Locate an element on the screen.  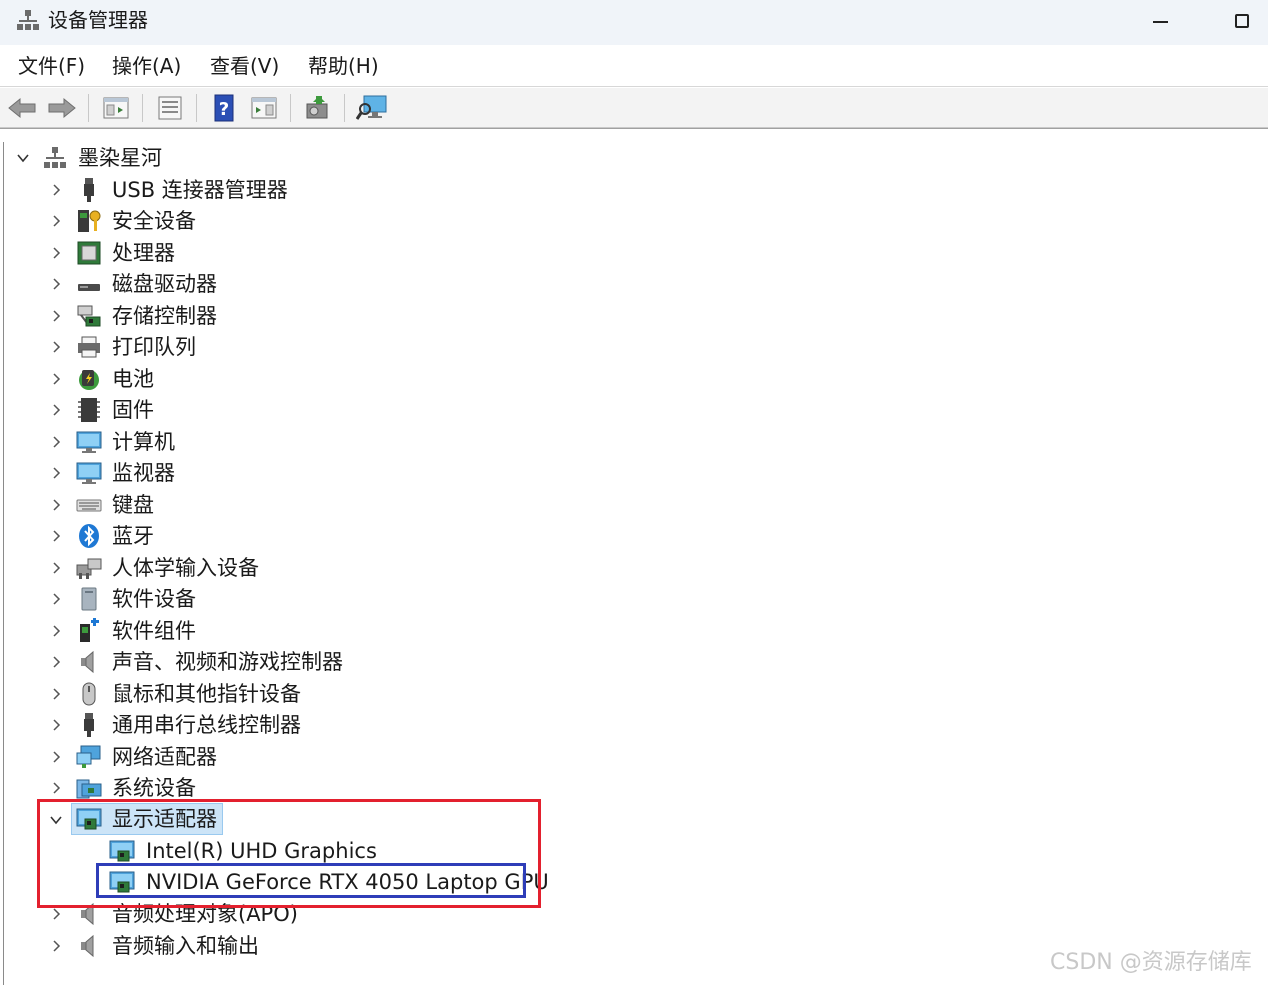
forward-arrow-icon is located at coordinates (62, 108).